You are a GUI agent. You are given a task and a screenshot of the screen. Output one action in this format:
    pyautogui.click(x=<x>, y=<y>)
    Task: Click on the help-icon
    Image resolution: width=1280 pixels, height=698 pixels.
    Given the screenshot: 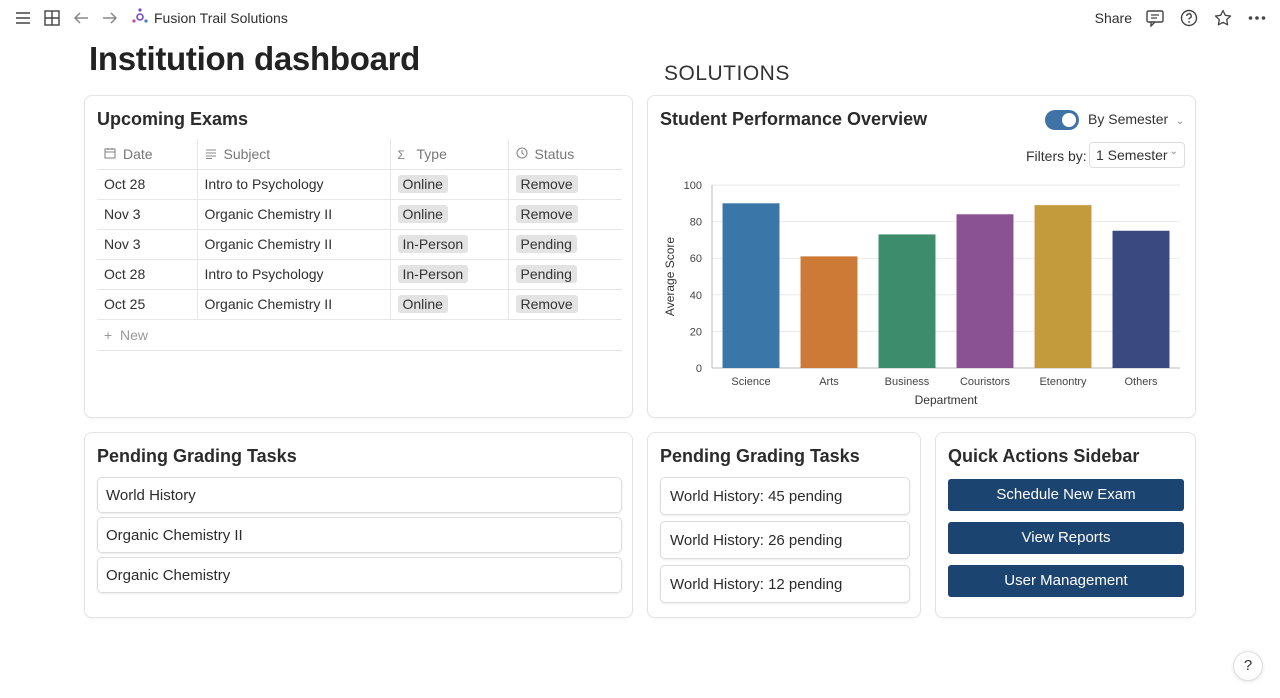 What is the action you would take?
    pyautogui.click(x=1189, y=18)
    